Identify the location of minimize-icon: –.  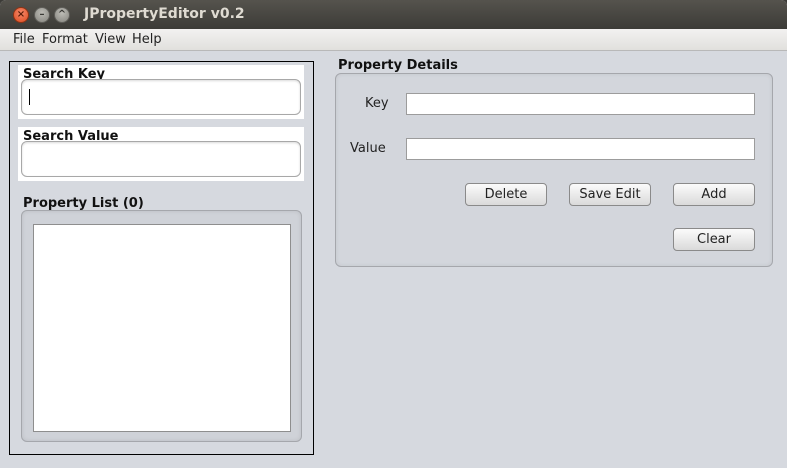
(42, 14).